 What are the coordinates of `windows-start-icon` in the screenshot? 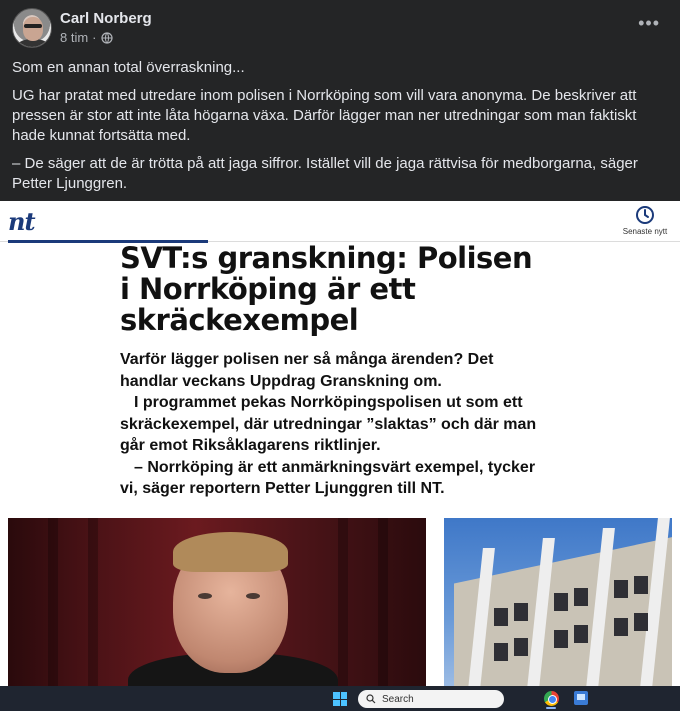 It's located at (340, 699).